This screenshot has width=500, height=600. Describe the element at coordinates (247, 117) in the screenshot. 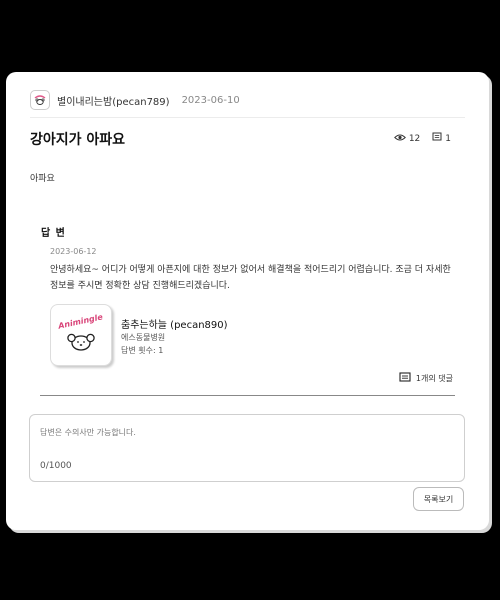

I see `header-divider` at that location.